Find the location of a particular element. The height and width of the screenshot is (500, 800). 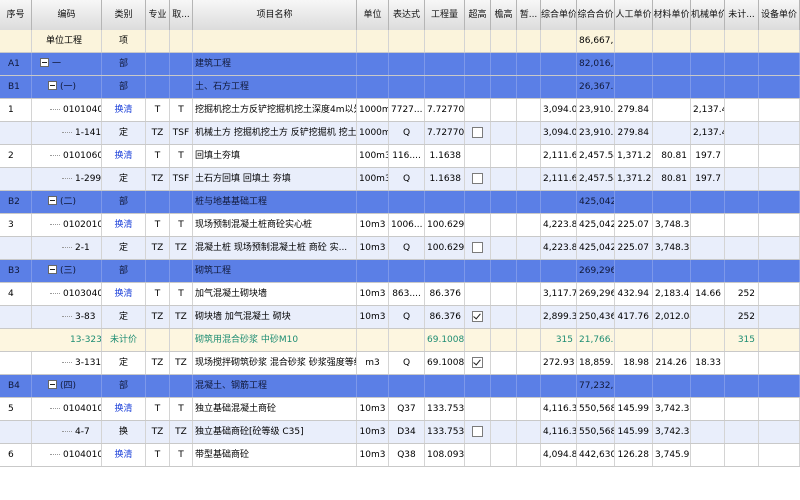

specialty-cell: TZ is located at coordinates (158, 179).